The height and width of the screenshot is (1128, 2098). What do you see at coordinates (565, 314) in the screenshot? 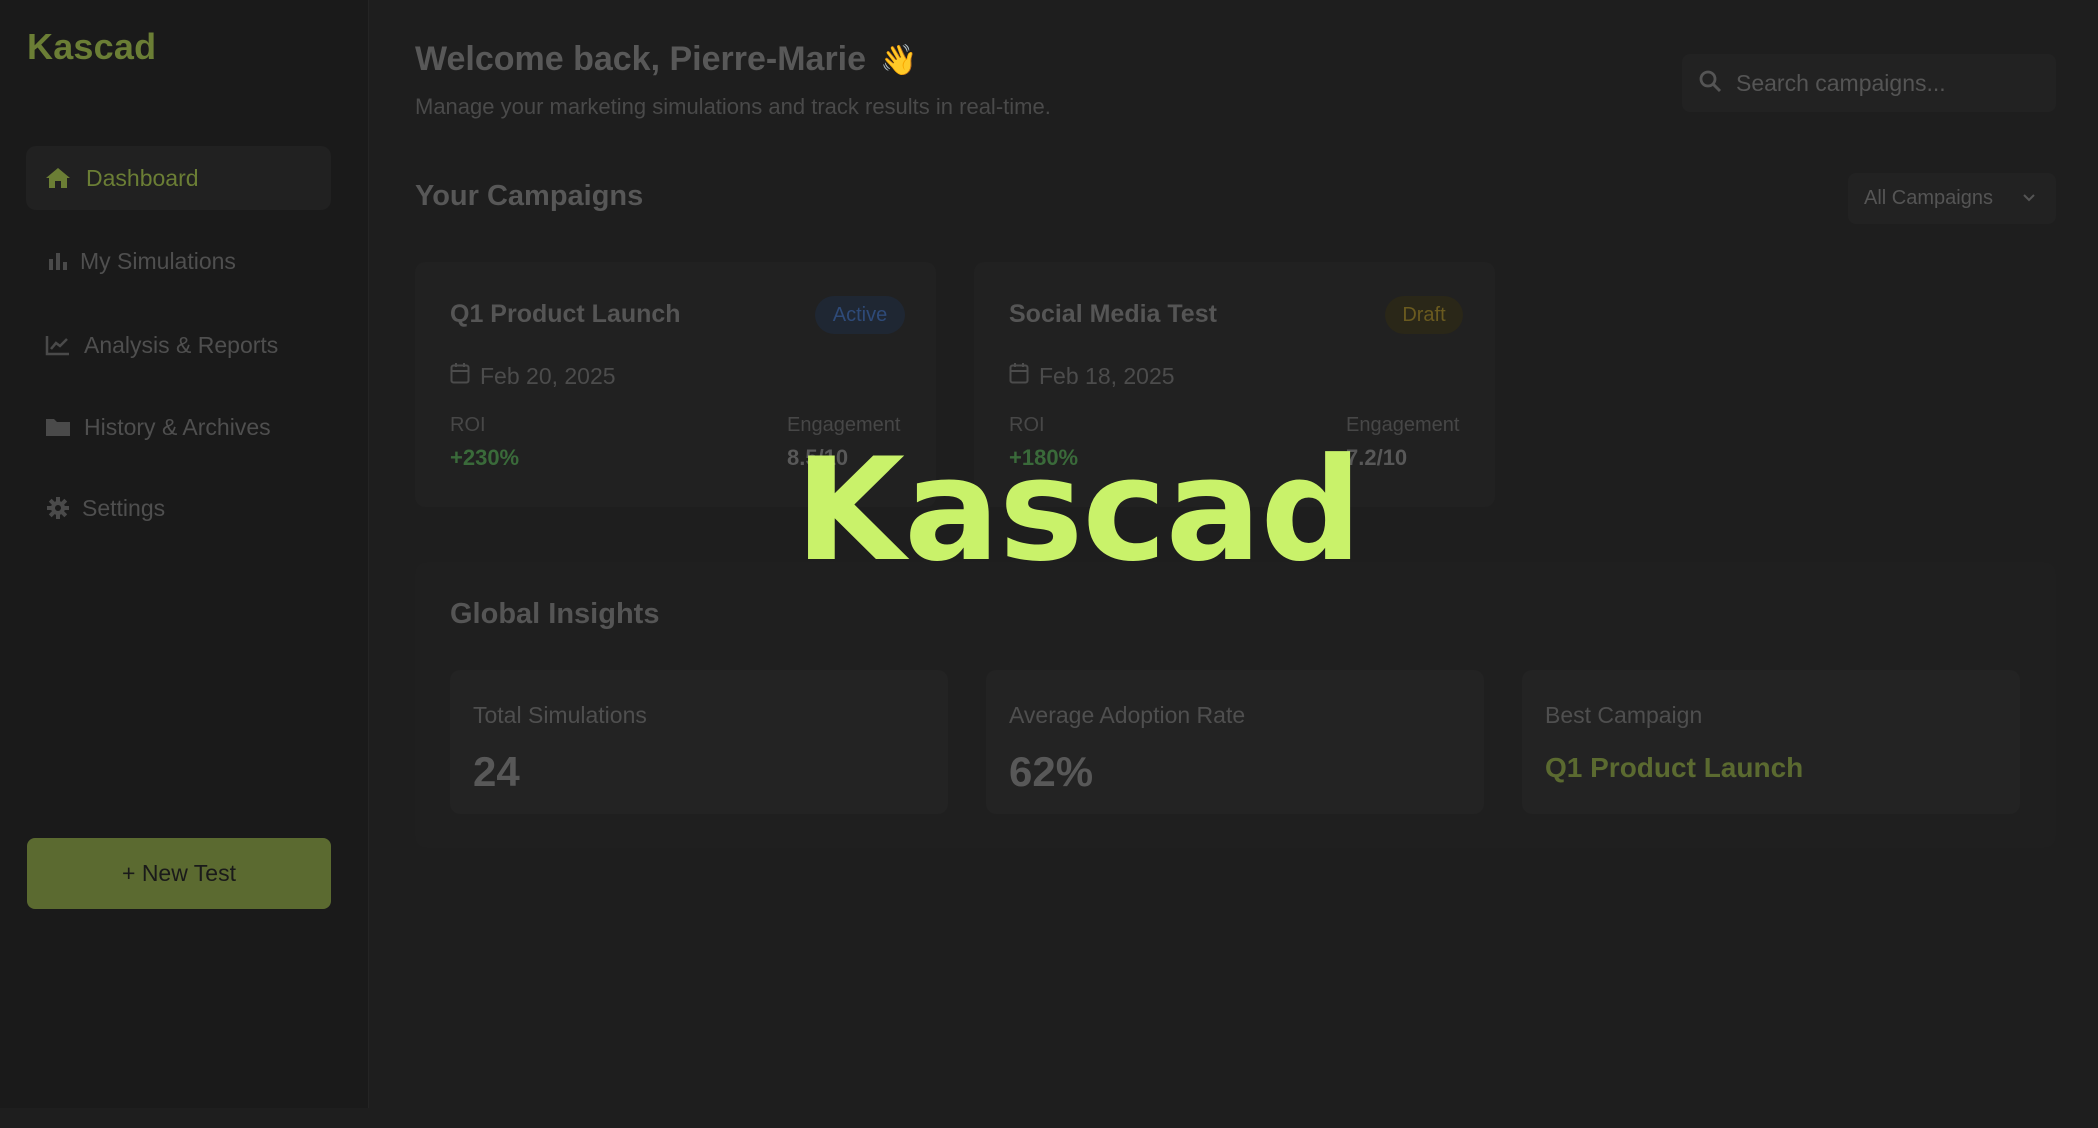
I see `campaign-title: Q1 Product Launch` at bounding box center [565, 314].